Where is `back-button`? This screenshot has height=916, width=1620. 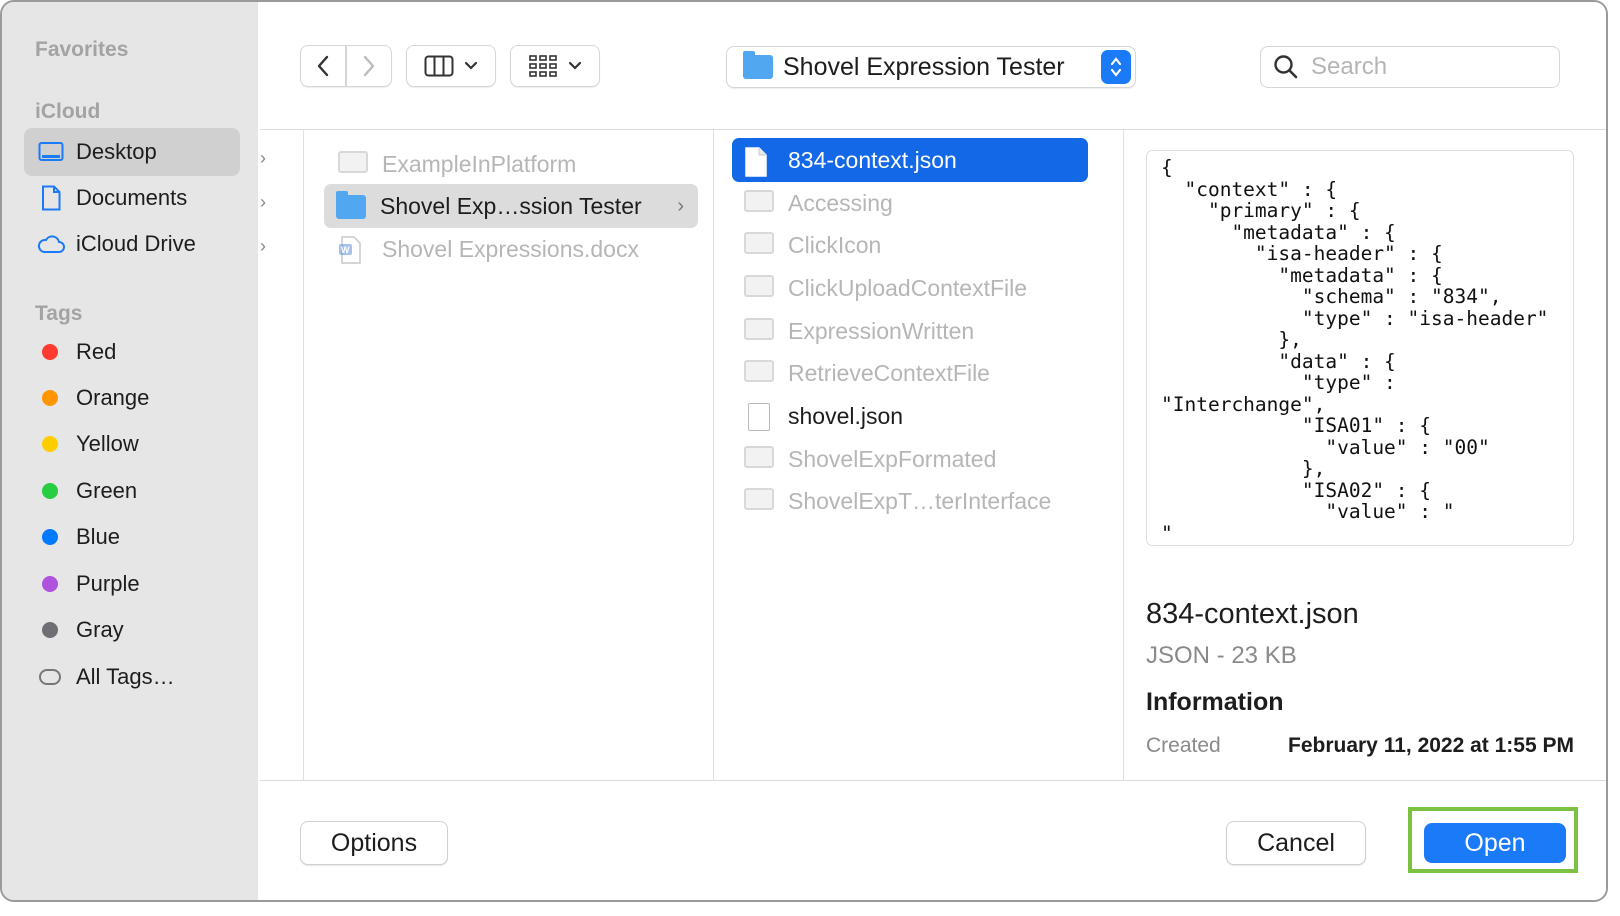
back-button is located at coordinates (323, 66).